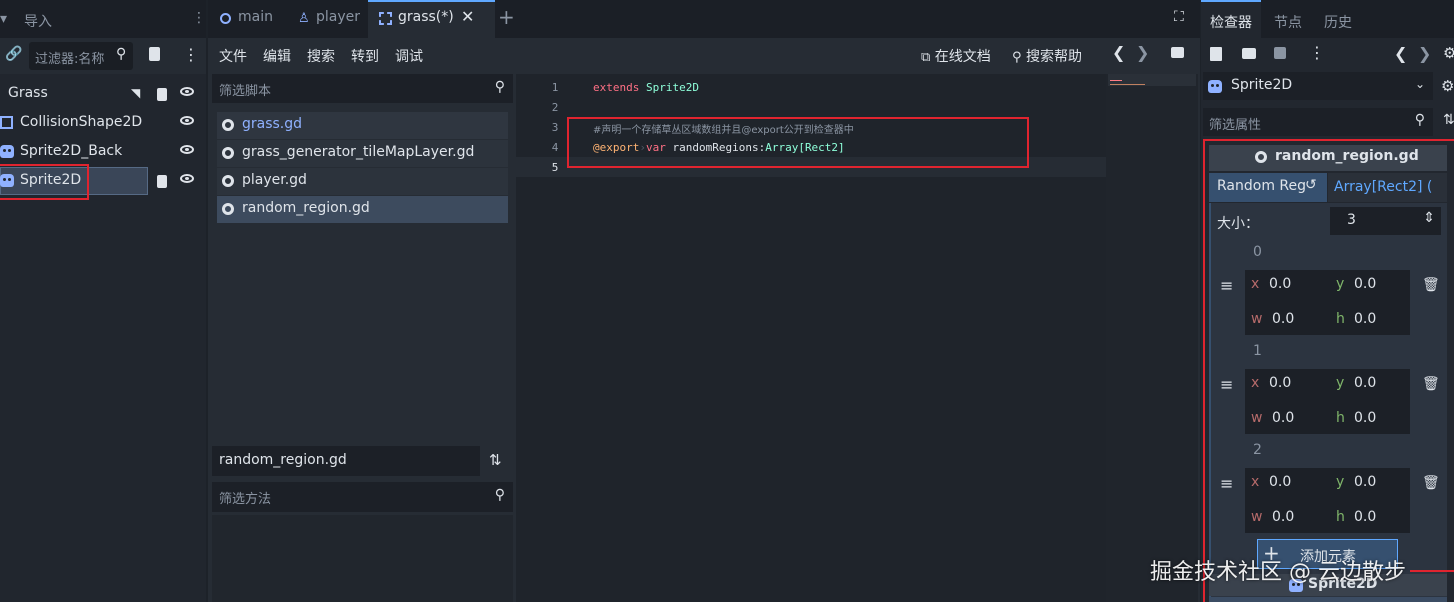 The image size is (1454, 602). I want to click on highlight-inspector-line, so click(1432, 571).